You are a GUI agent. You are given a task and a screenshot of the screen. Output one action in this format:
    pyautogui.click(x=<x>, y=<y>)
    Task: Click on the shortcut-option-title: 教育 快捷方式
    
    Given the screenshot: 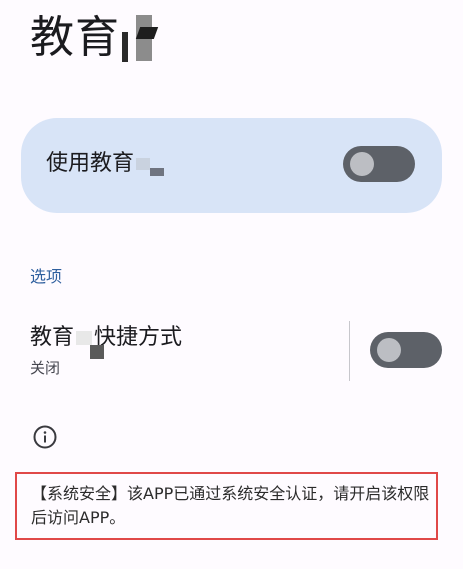 What is the action you would take?
    pyautogui.click(x=106, y=340)
    